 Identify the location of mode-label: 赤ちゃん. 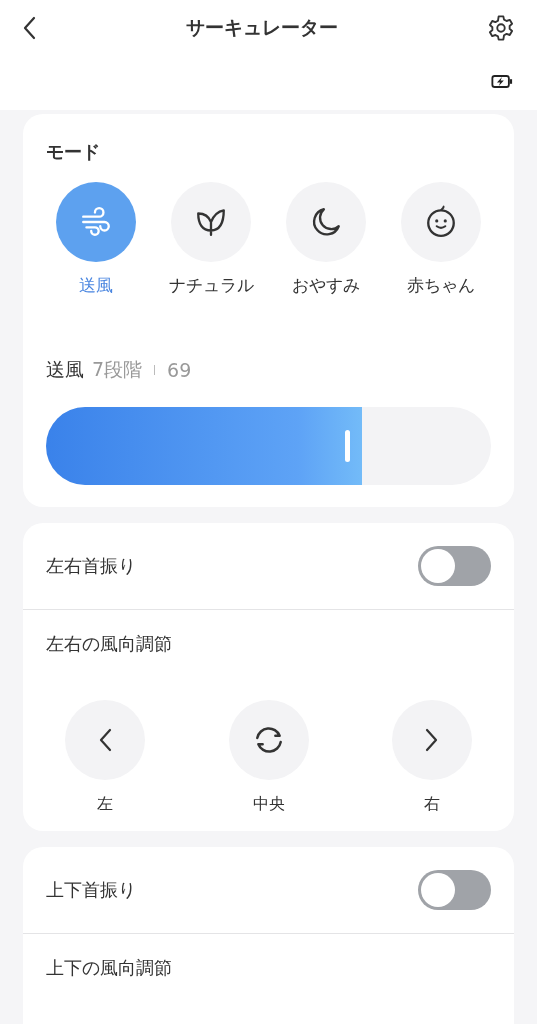
(441, 285).